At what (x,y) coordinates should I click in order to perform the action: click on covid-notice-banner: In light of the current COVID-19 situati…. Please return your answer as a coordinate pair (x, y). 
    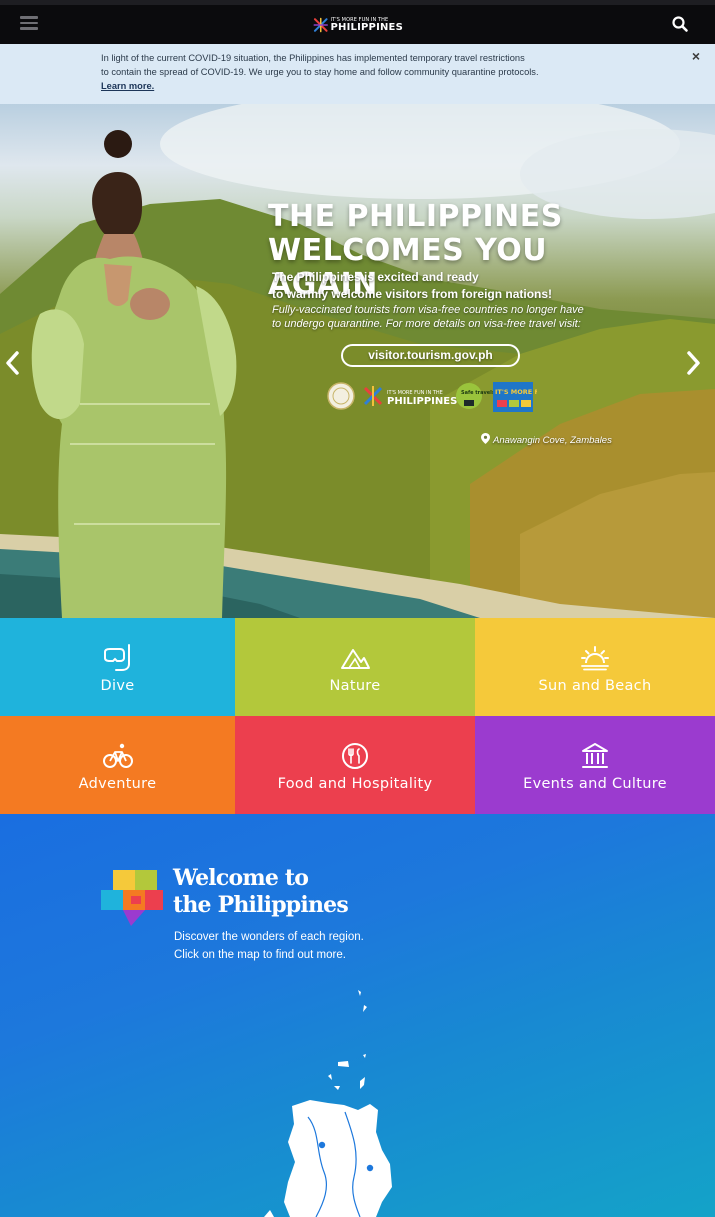
    Looking at the image, I should click on (357, 74).